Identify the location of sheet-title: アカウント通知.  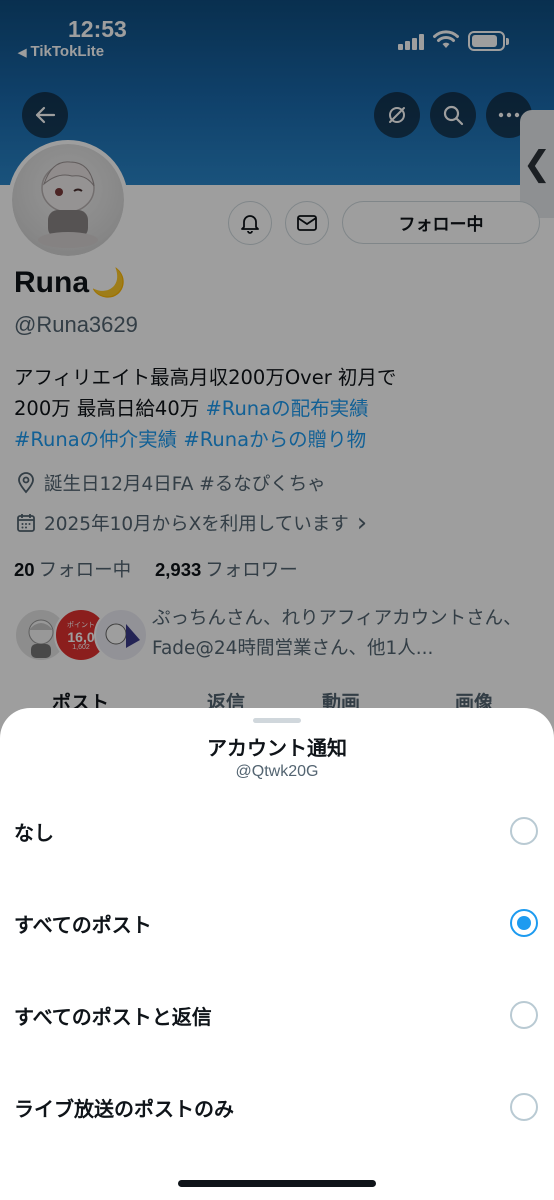
(277, 748).